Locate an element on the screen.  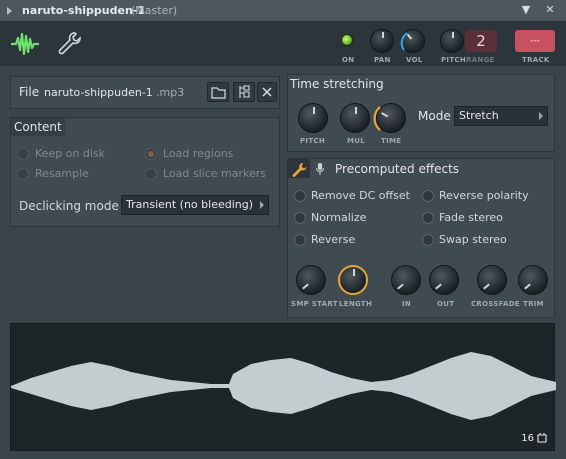
settings-wrench-icon is located at coordinates (69, 43).